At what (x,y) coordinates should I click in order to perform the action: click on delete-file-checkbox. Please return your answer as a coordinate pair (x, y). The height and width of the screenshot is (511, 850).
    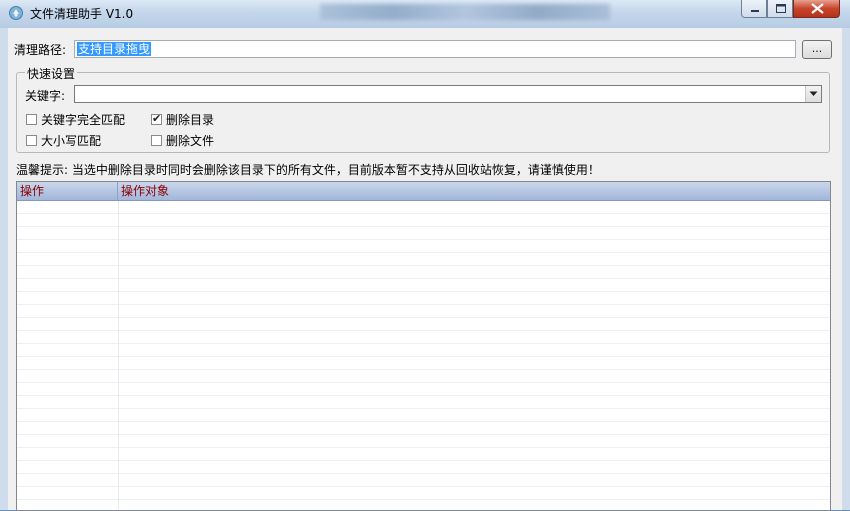
    Looking at the image, I should click on (156, 140).